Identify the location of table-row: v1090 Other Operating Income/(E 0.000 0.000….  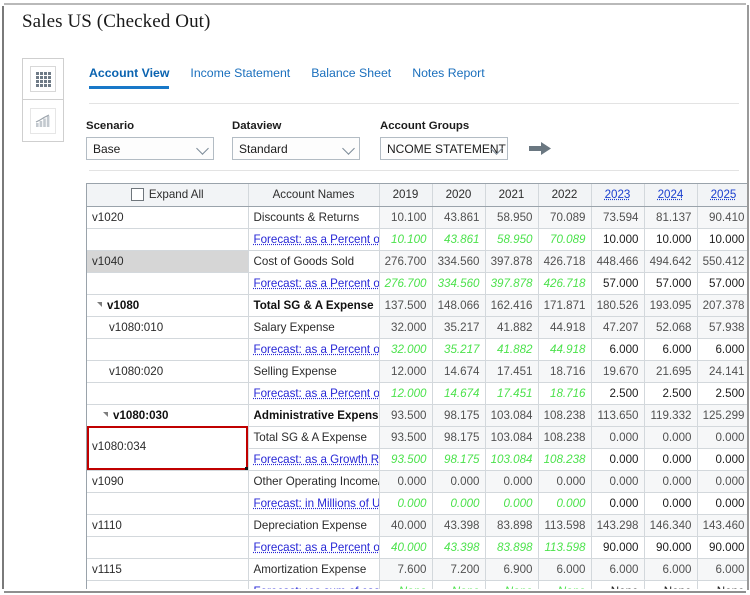
(417, 481).